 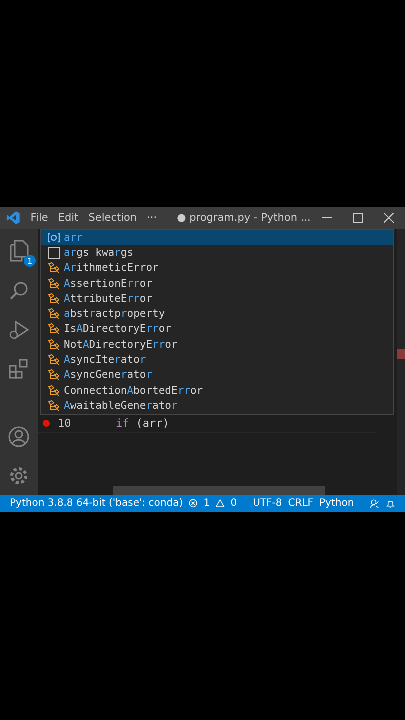 I want to click on suggestion-item: ArithmeticError, so click(x=217, y=268).